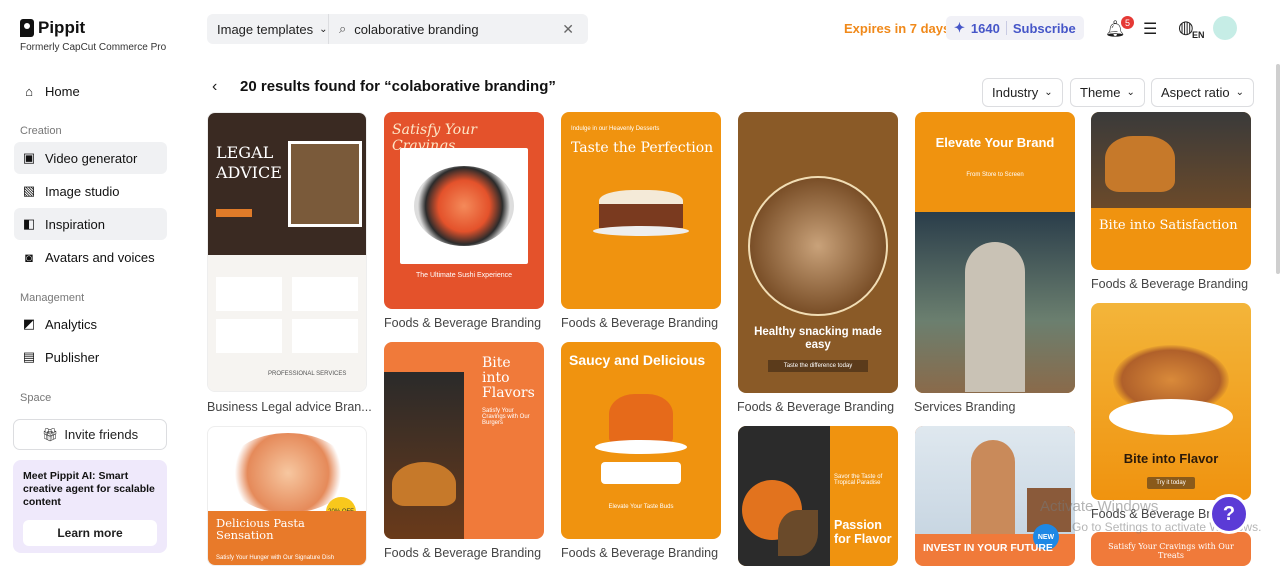 Image resolution: width=1280 pixels, height=566 pixels. I want to click on credits-count: 1640, so click(985, 28).